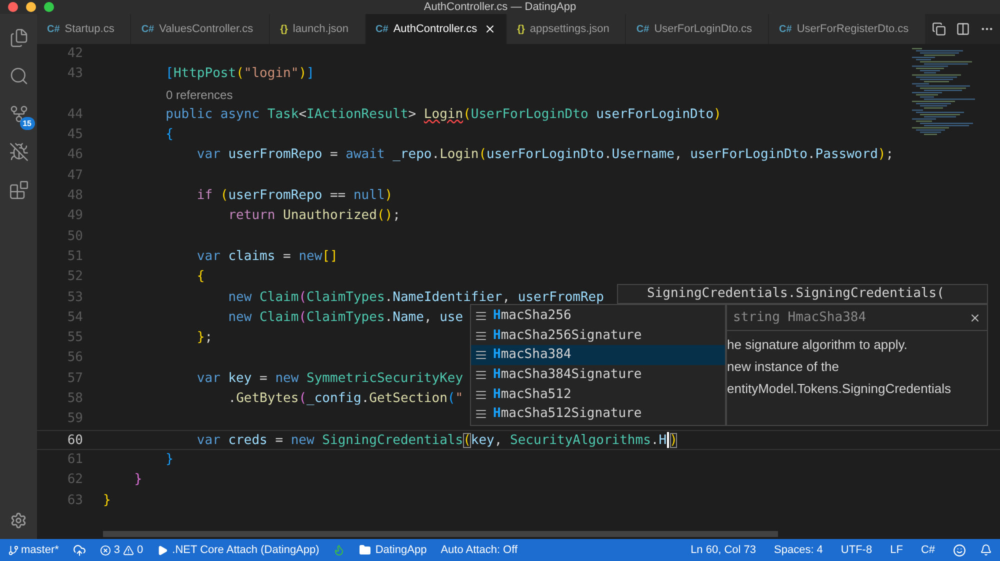  I want to click on editor-tab: {} appsettings.json, so click(566, 29).